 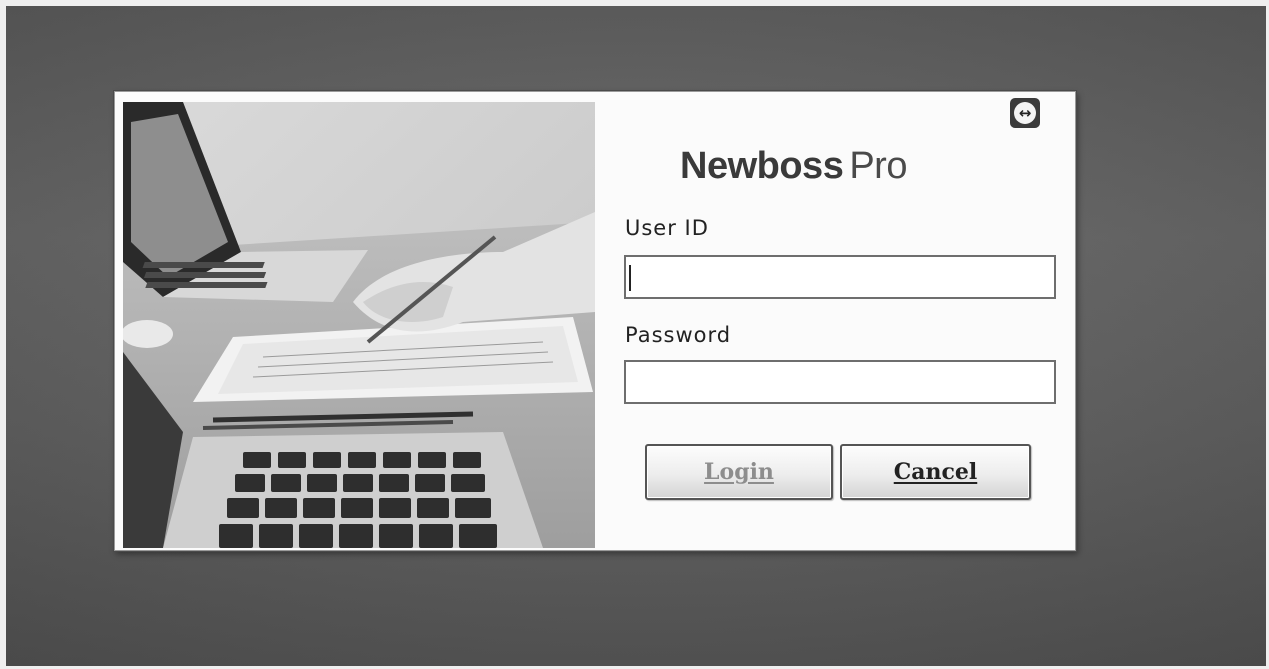 I want to click on app-logo: Newboss Pro, so click(x=793, y=166).